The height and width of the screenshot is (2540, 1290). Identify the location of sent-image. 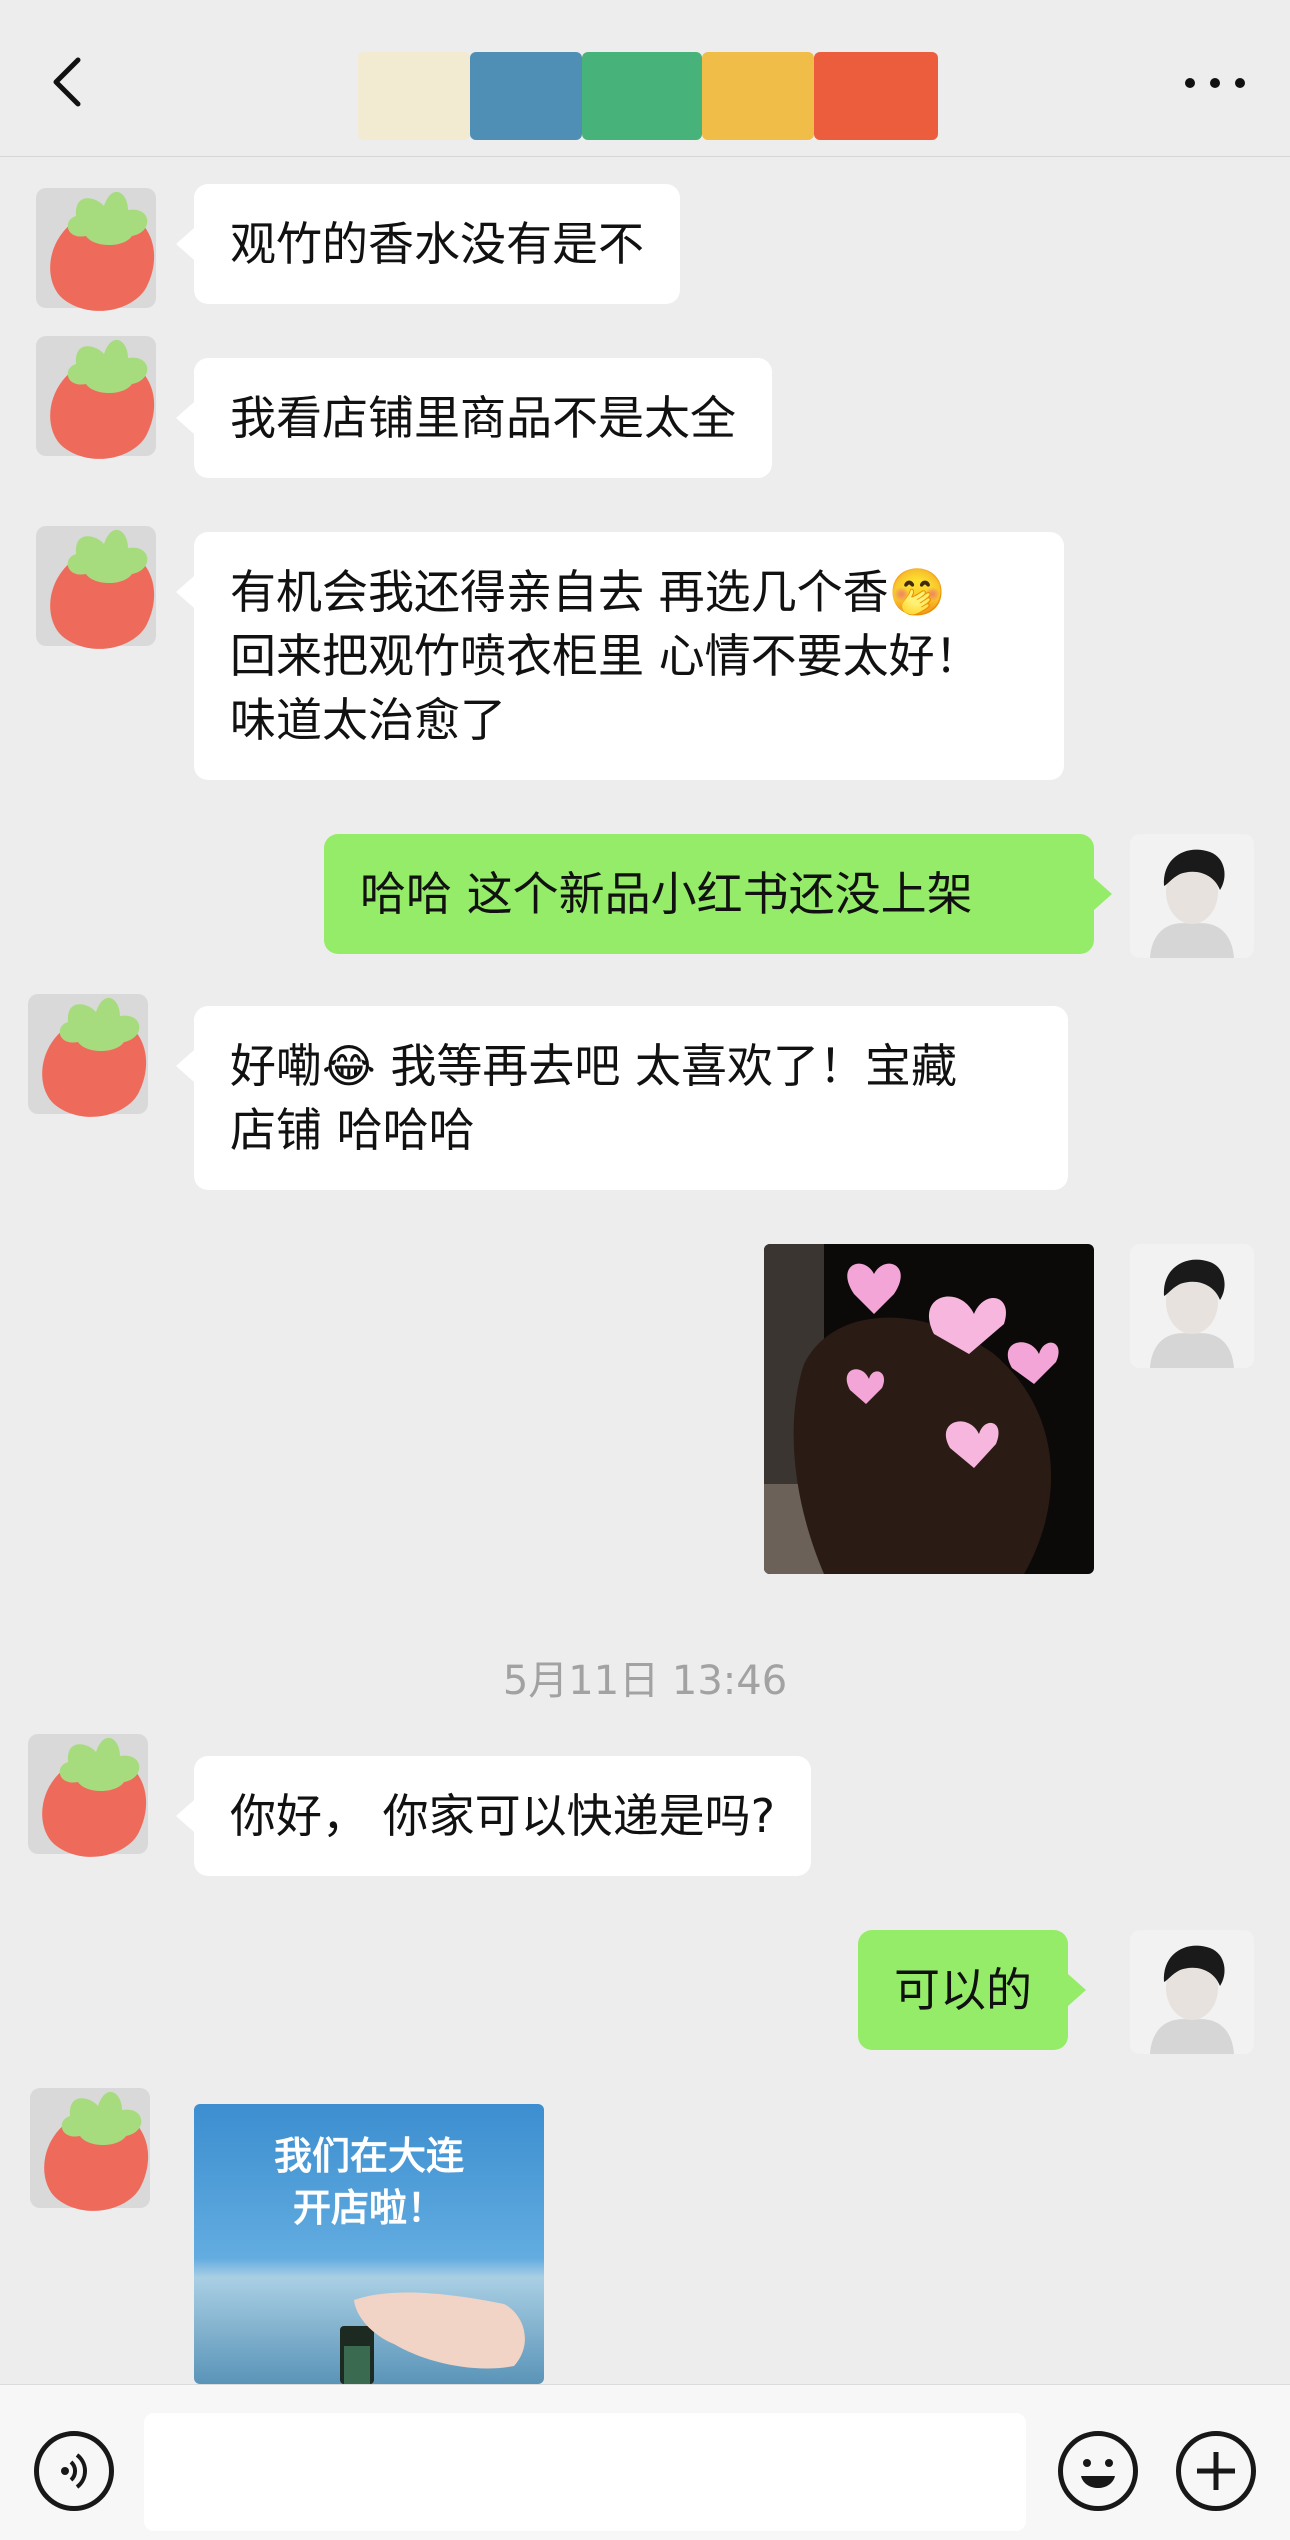
(929, 1409).